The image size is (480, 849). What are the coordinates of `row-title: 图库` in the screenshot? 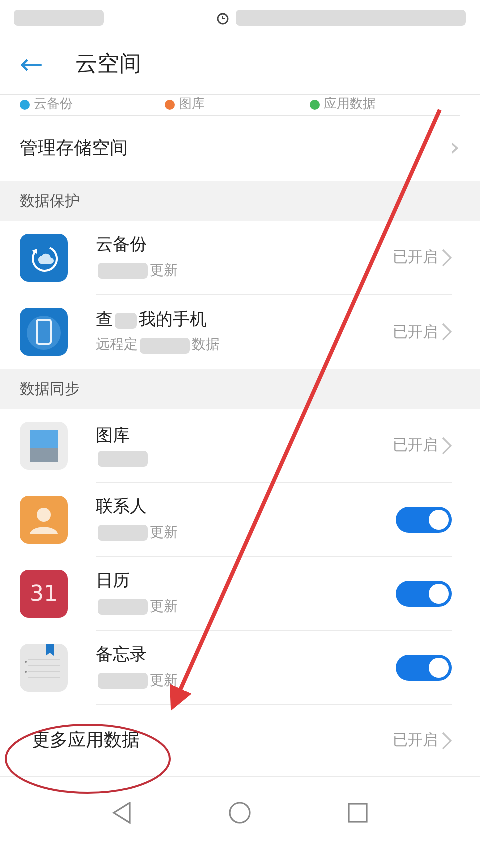 It's located at (113, 436).